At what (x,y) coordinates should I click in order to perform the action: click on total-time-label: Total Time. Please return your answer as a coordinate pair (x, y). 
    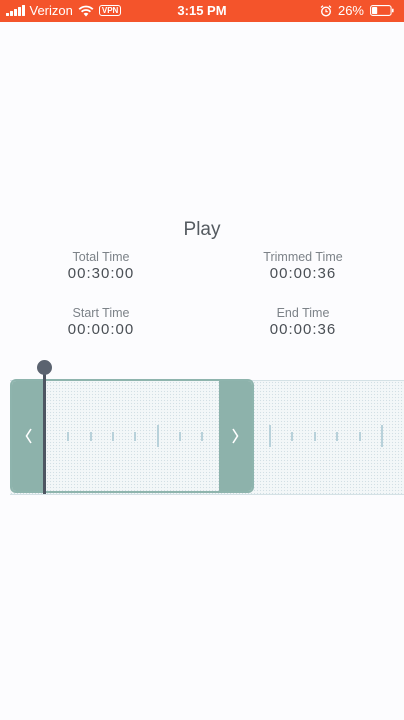
    Looking at the image, I should click on (101, 257).